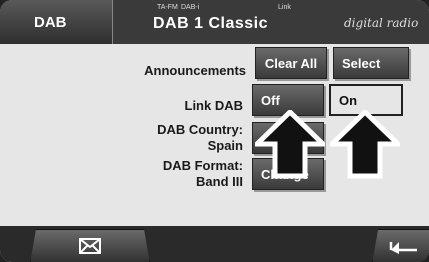  What do you see at coordinates (371, 63) in the screenshot?
I see `select-button: Select` at bounding box center [371, 63].